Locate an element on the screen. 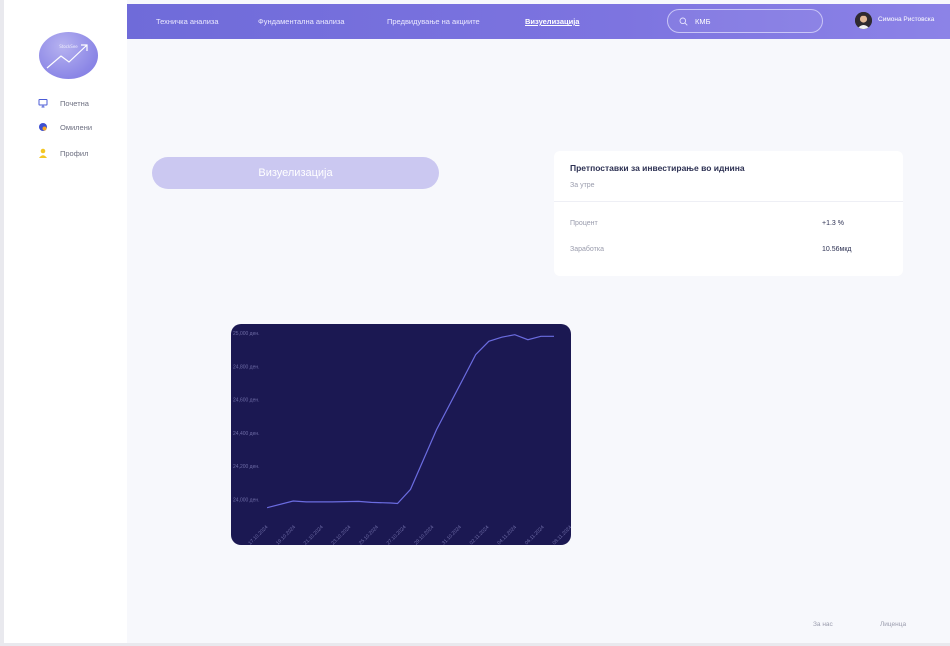 The image size is (950, 646). sidebar: StockSee Почетна Омилени Профил is located at coordinates (65, 321).